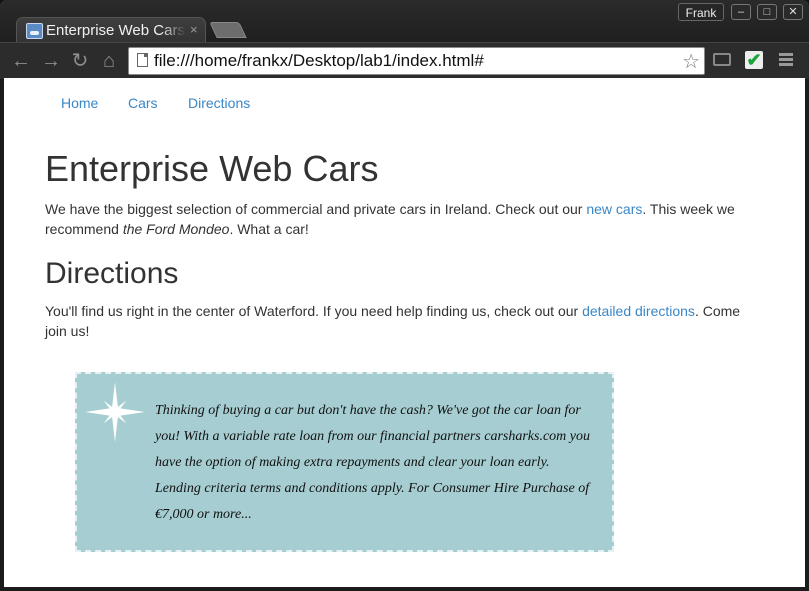  What do you see at coordinates (793, 12) in the screenshot?
I see `close-window-button: ✕` at bounding box center [793, 12].